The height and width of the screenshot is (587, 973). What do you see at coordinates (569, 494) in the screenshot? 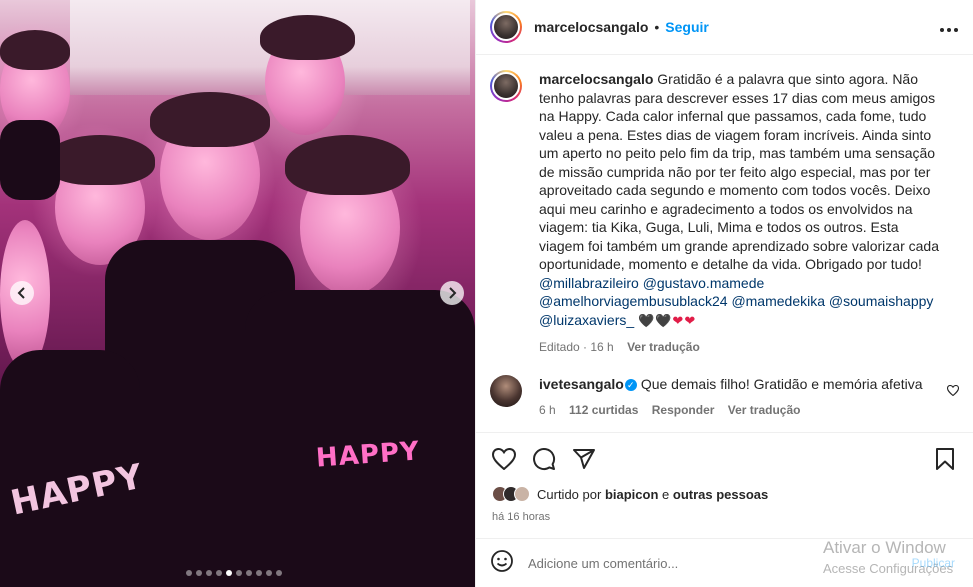
I see `liked-by-prefix: Curtido por` at bounding box center [569, 494].